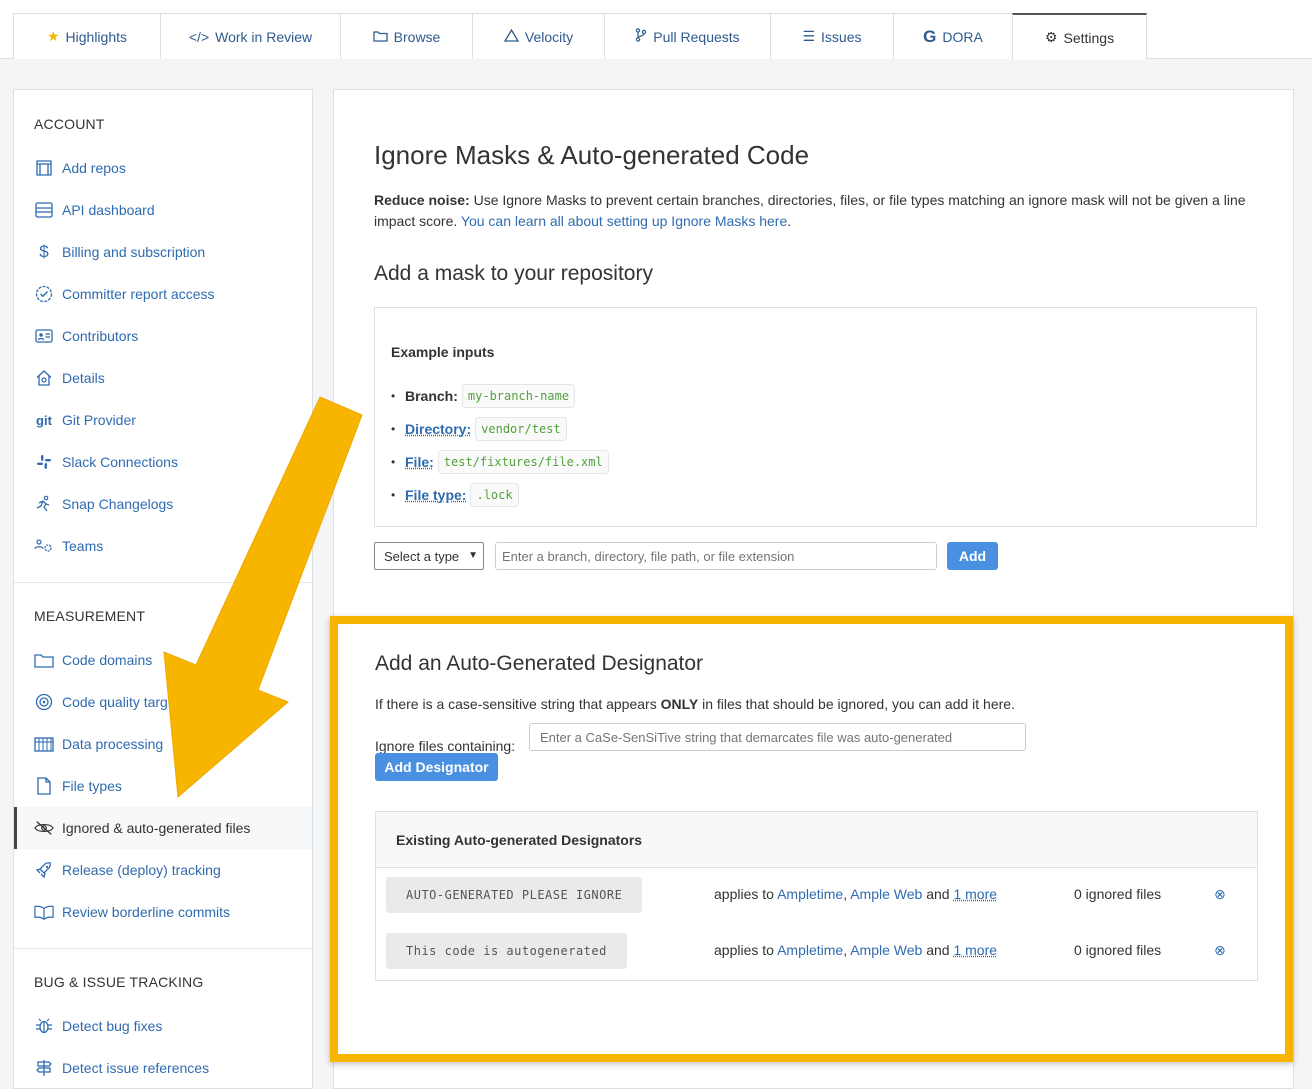 The width and height of the screenshot is (1312, 1089). What do you see at coordinates (506, 951) in the screenshot?
I see `designator-code: This code is autogenerated` at bounding box center [506, 951].